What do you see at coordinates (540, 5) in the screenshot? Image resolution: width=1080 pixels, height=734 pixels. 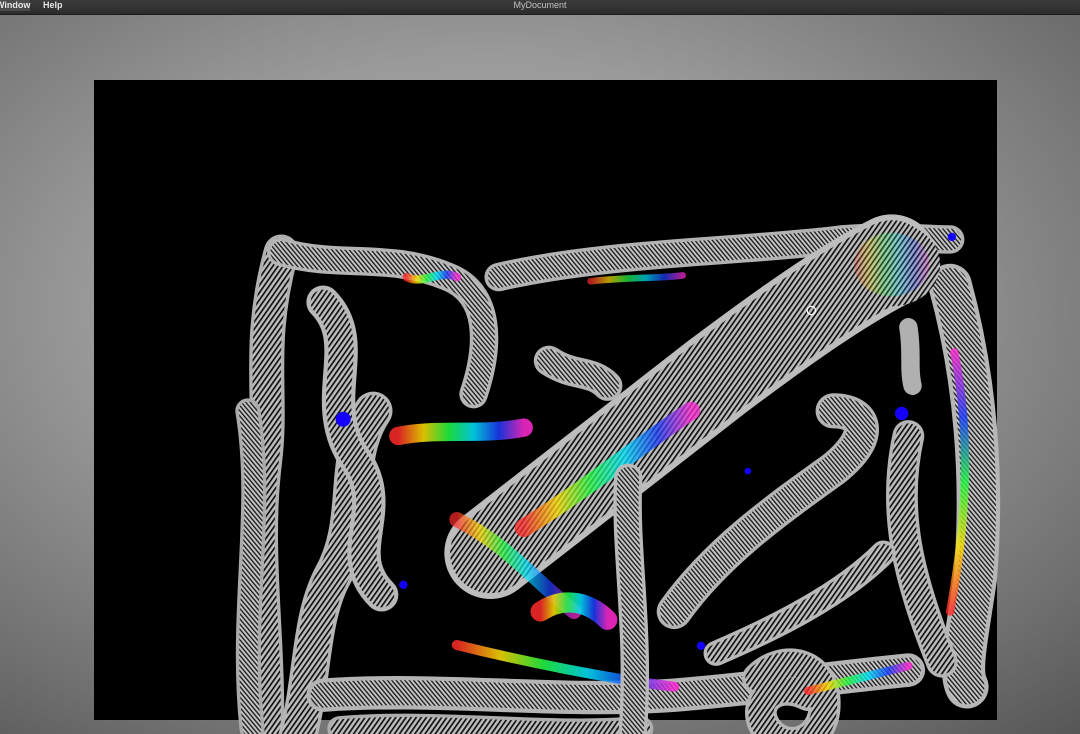 I see `document-title: MyDocument` at bounding box center [540, 5].